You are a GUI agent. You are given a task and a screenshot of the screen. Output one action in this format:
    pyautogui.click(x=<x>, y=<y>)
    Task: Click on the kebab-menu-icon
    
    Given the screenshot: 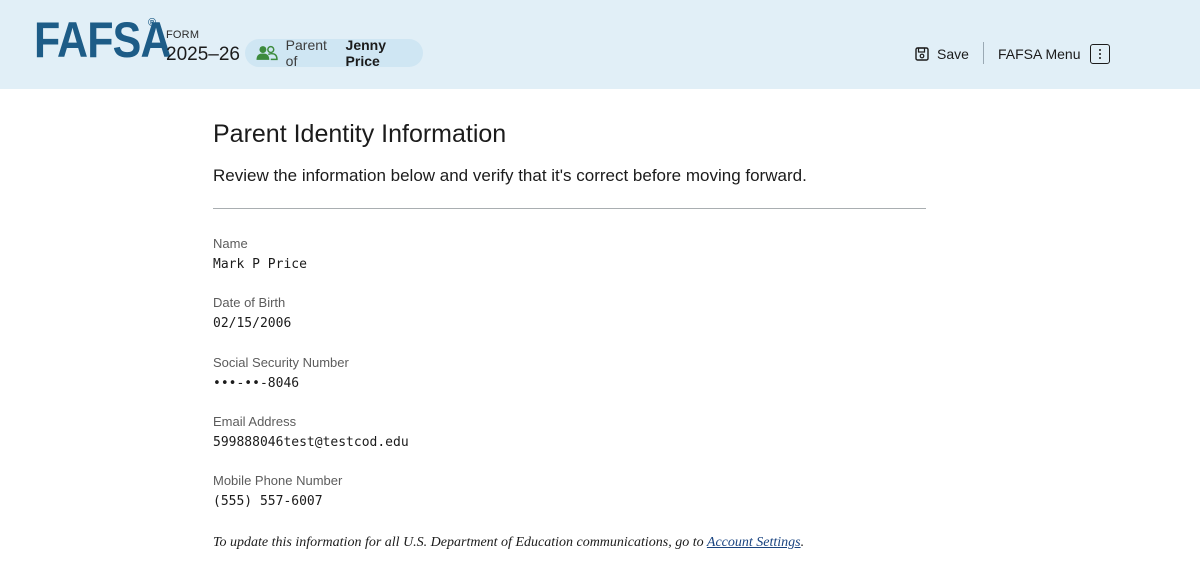 What is the action you would take?
    pyautogui.click(x=1100, y=54)
    